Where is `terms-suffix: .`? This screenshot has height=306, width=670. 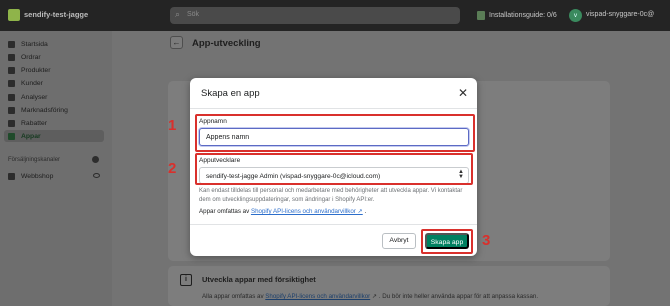 terms-suffix: . is located at coordinates (364, 211).